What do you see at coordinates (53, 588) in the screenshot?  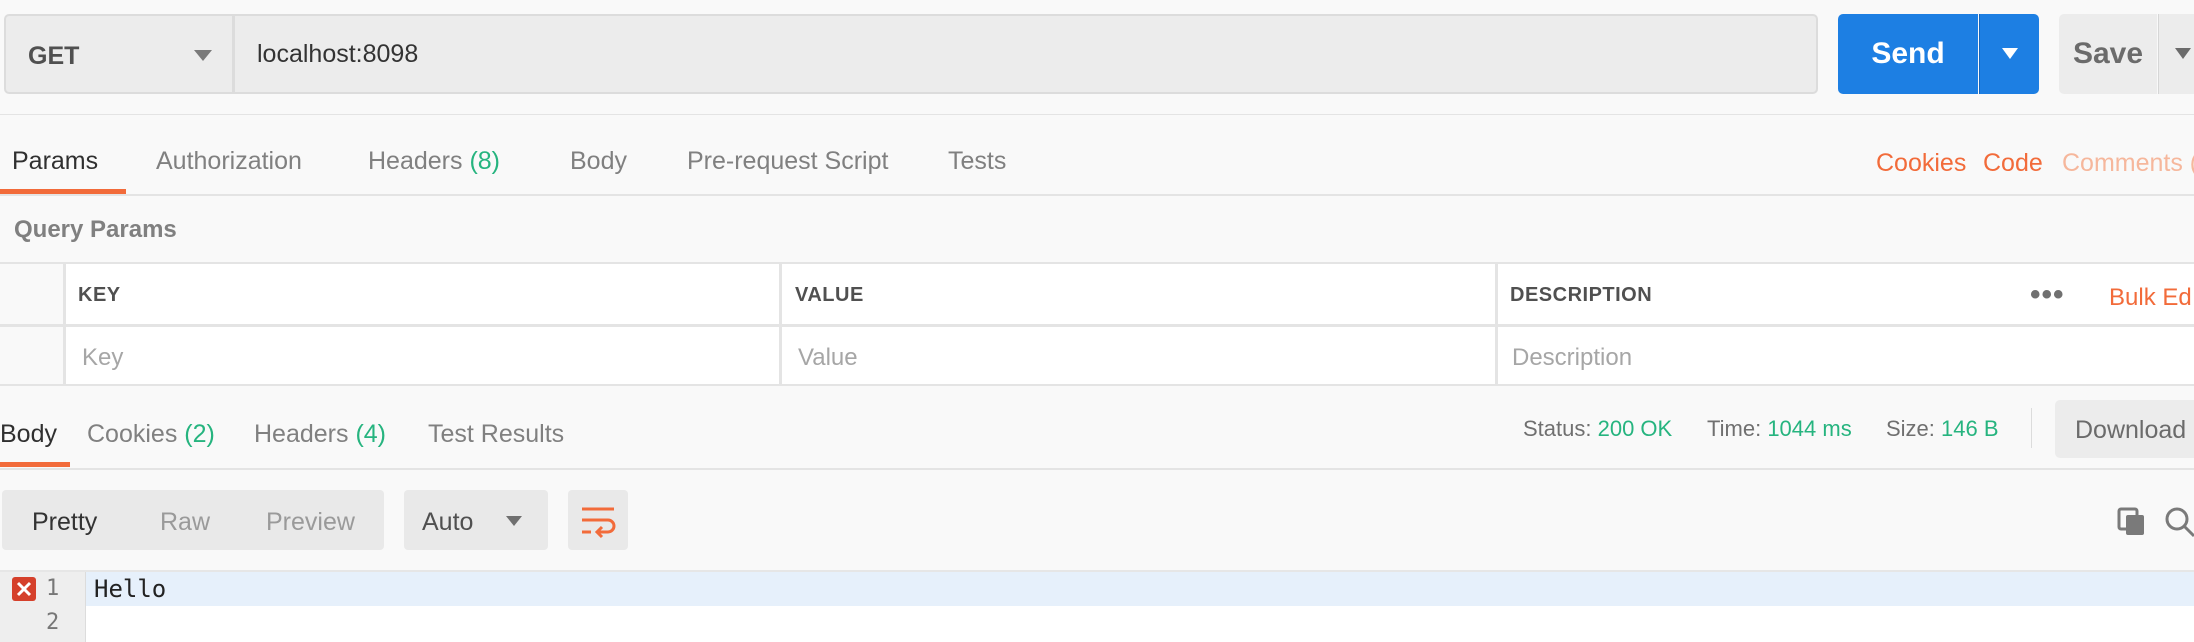 I see `line-number: 1` at bounding box center [53, 588].